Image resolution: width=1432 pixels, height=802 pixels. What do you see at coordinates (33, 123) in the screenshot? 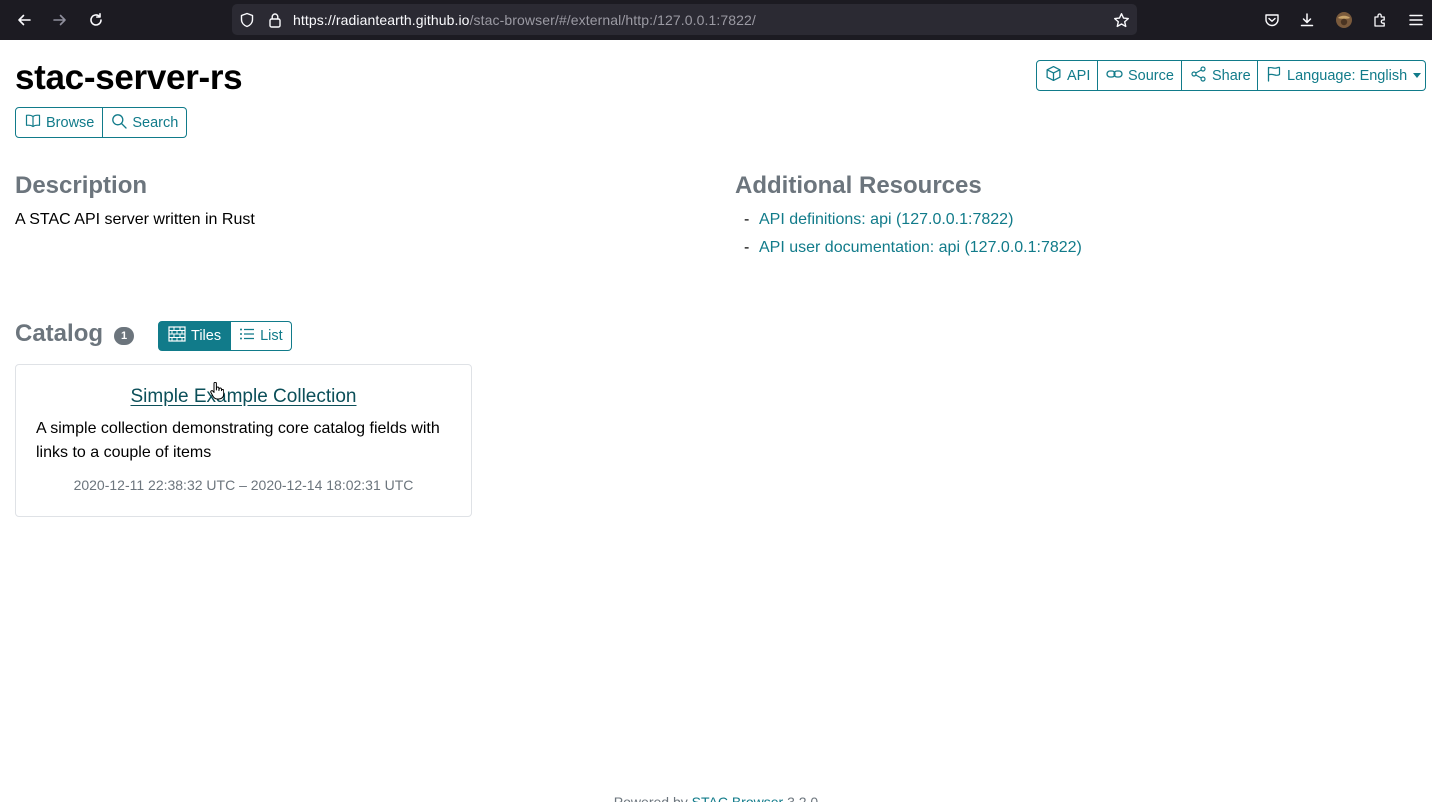
I see `book-icon` at bounding box center [33, 123].